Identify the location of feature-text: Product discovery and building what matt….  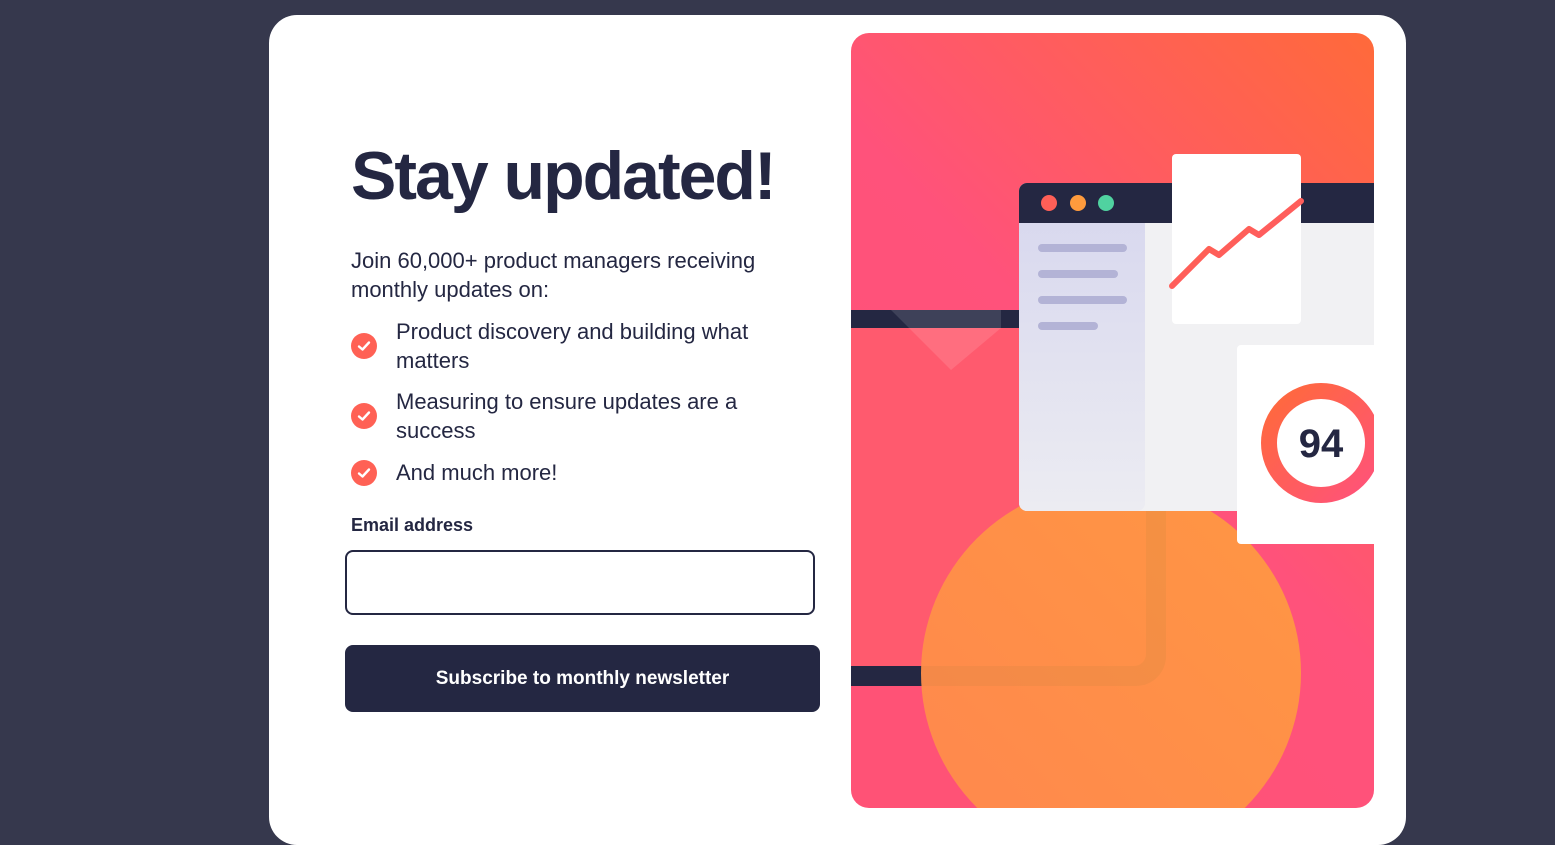
(572, 346).